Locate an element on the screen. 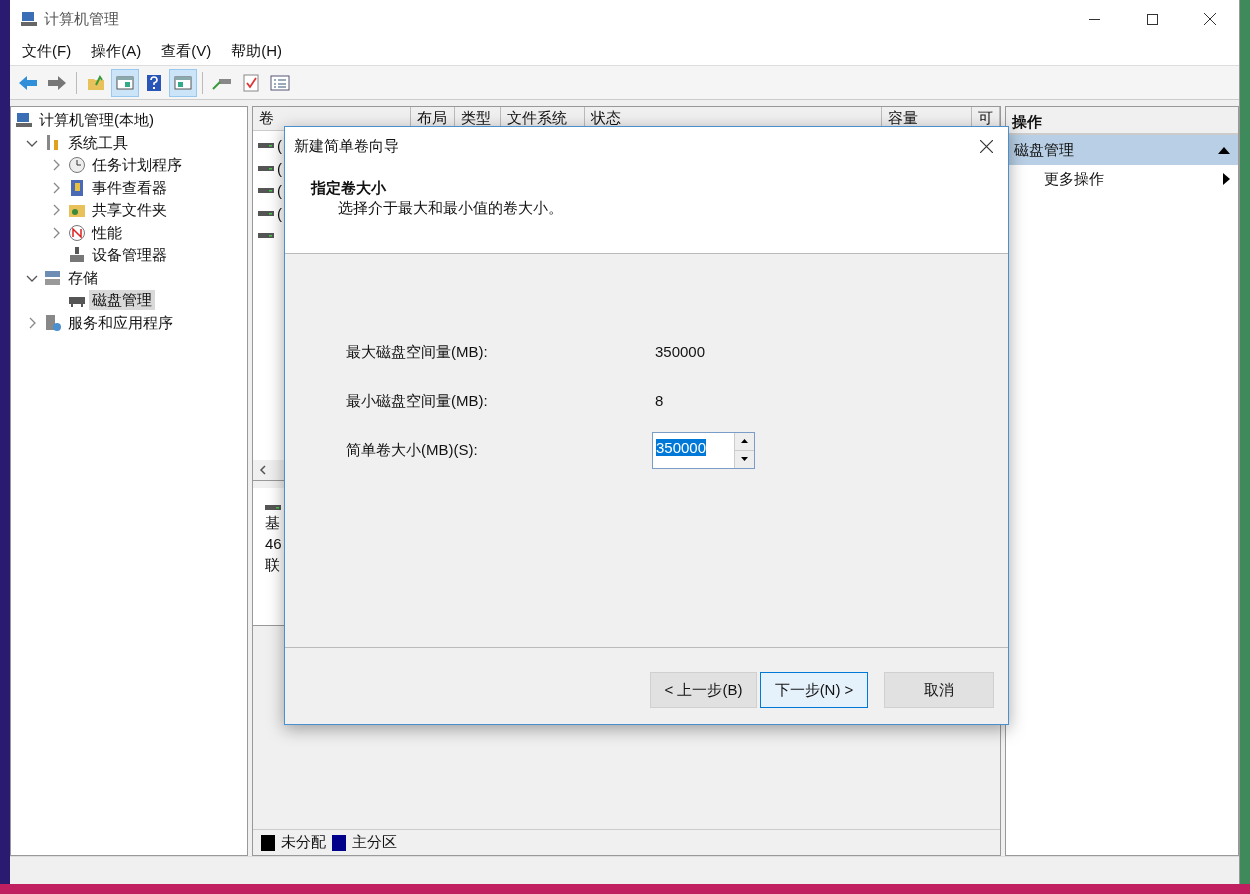  menu-item: 文件(F) is located at coordinates (47, 51).